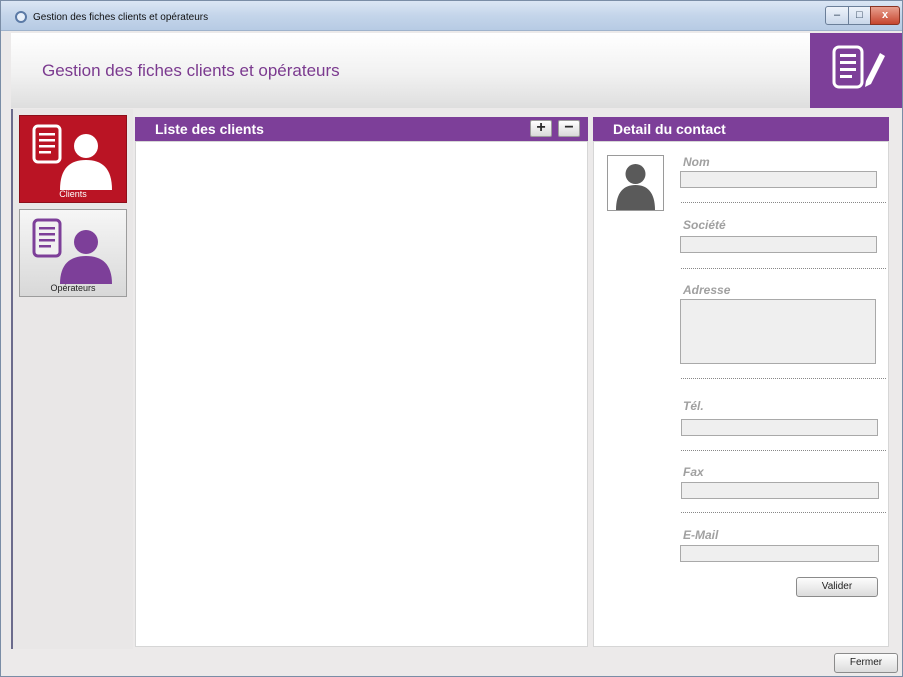 The image size is (903, 677). I want to click on nom-label: Nom, so click(696, 162).